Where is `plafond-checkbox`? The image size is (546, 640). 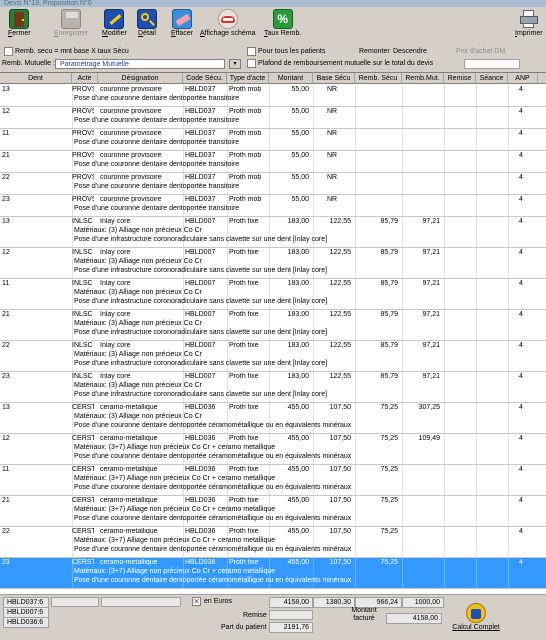
plafond-checkbox is located at coordinates (251, 63).